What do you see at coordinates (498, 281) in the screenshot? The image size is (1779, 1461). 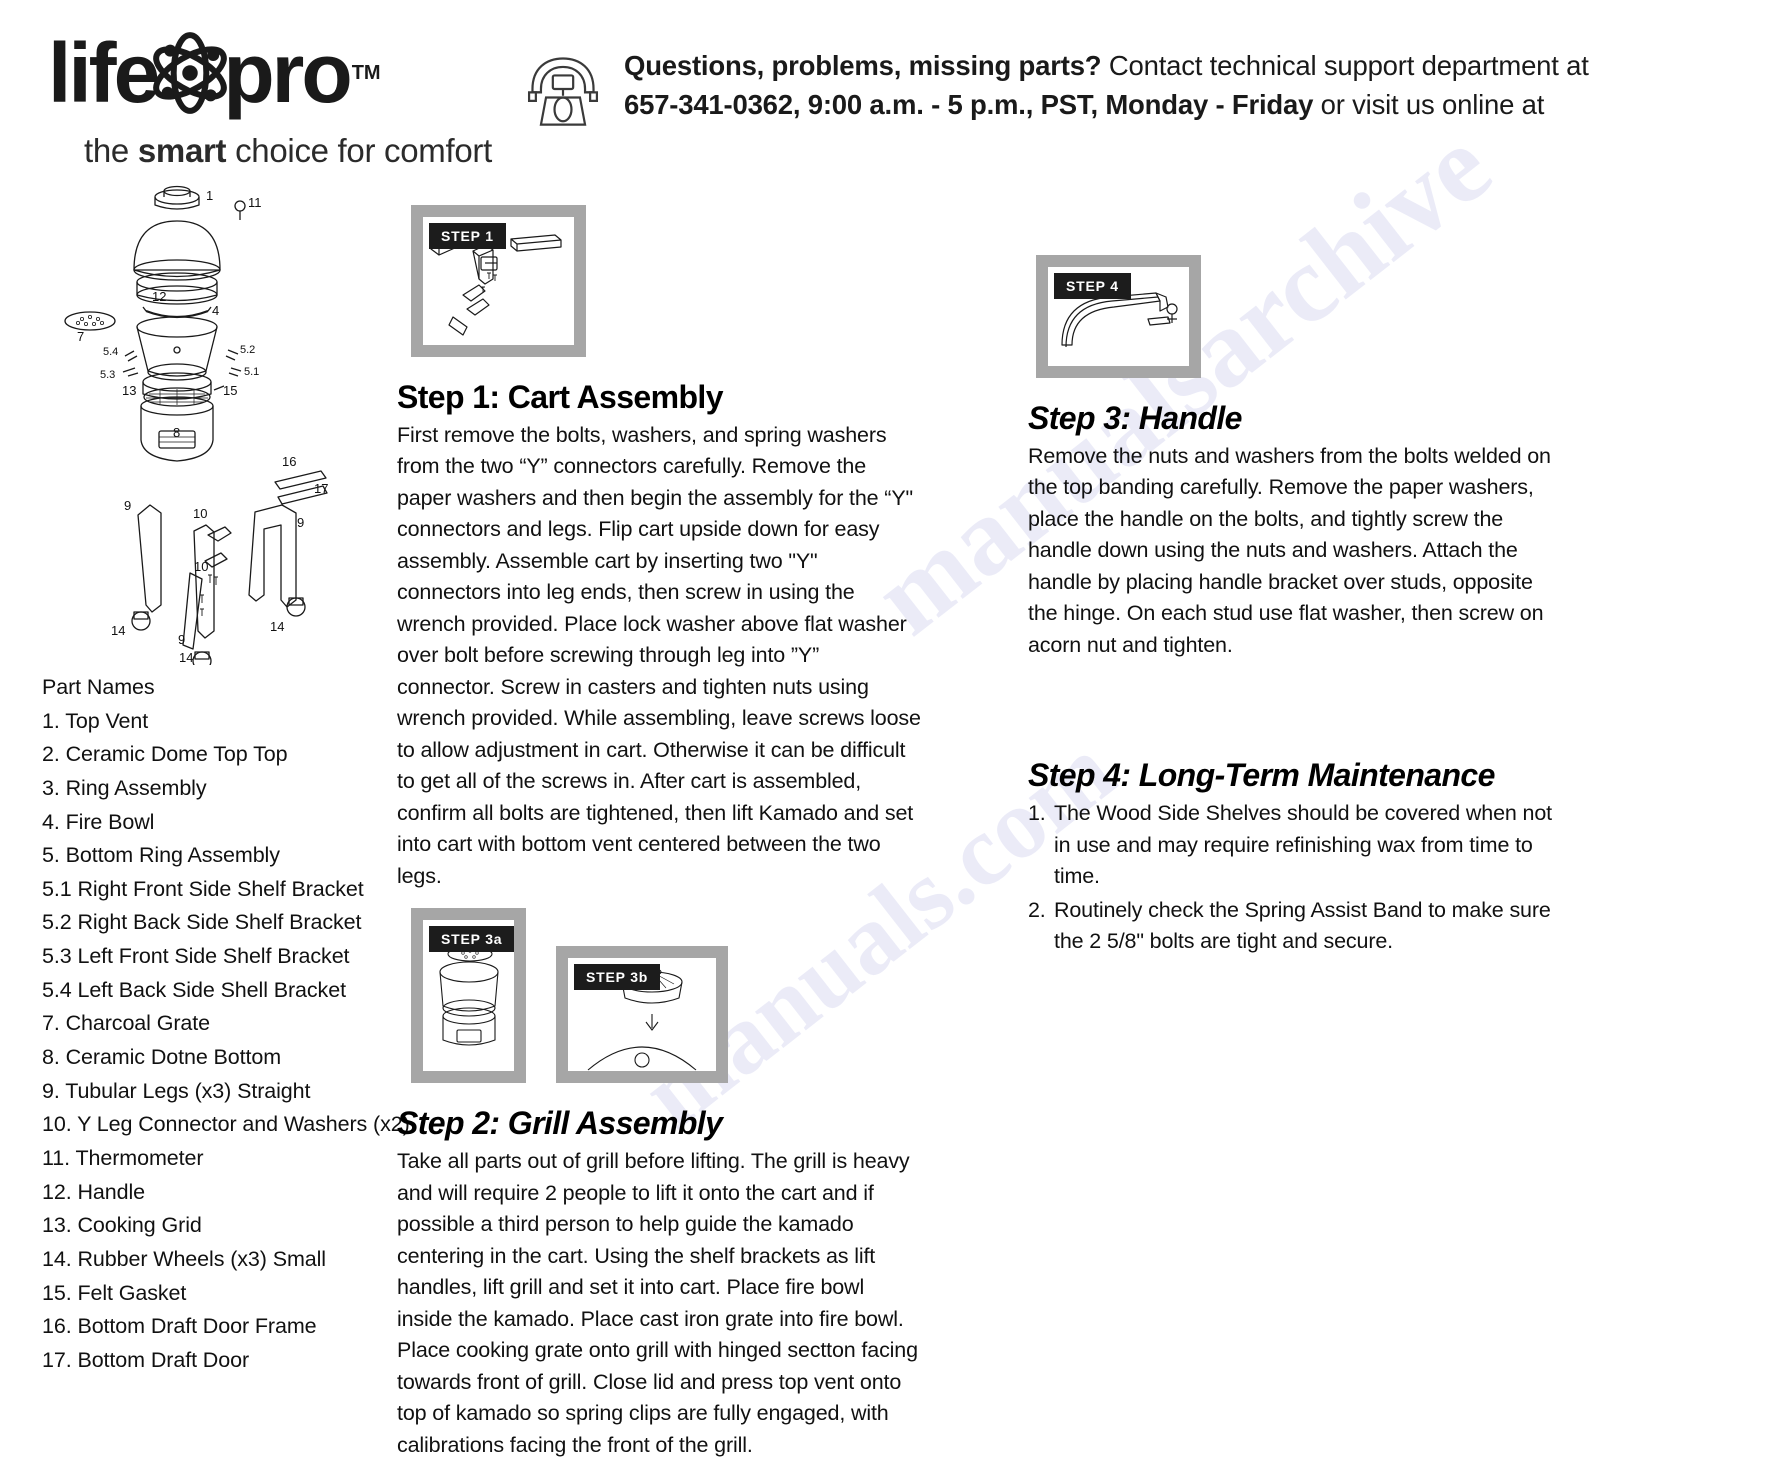 I see `figure-step-1: STEP 1` at bounding box center [498, 281].